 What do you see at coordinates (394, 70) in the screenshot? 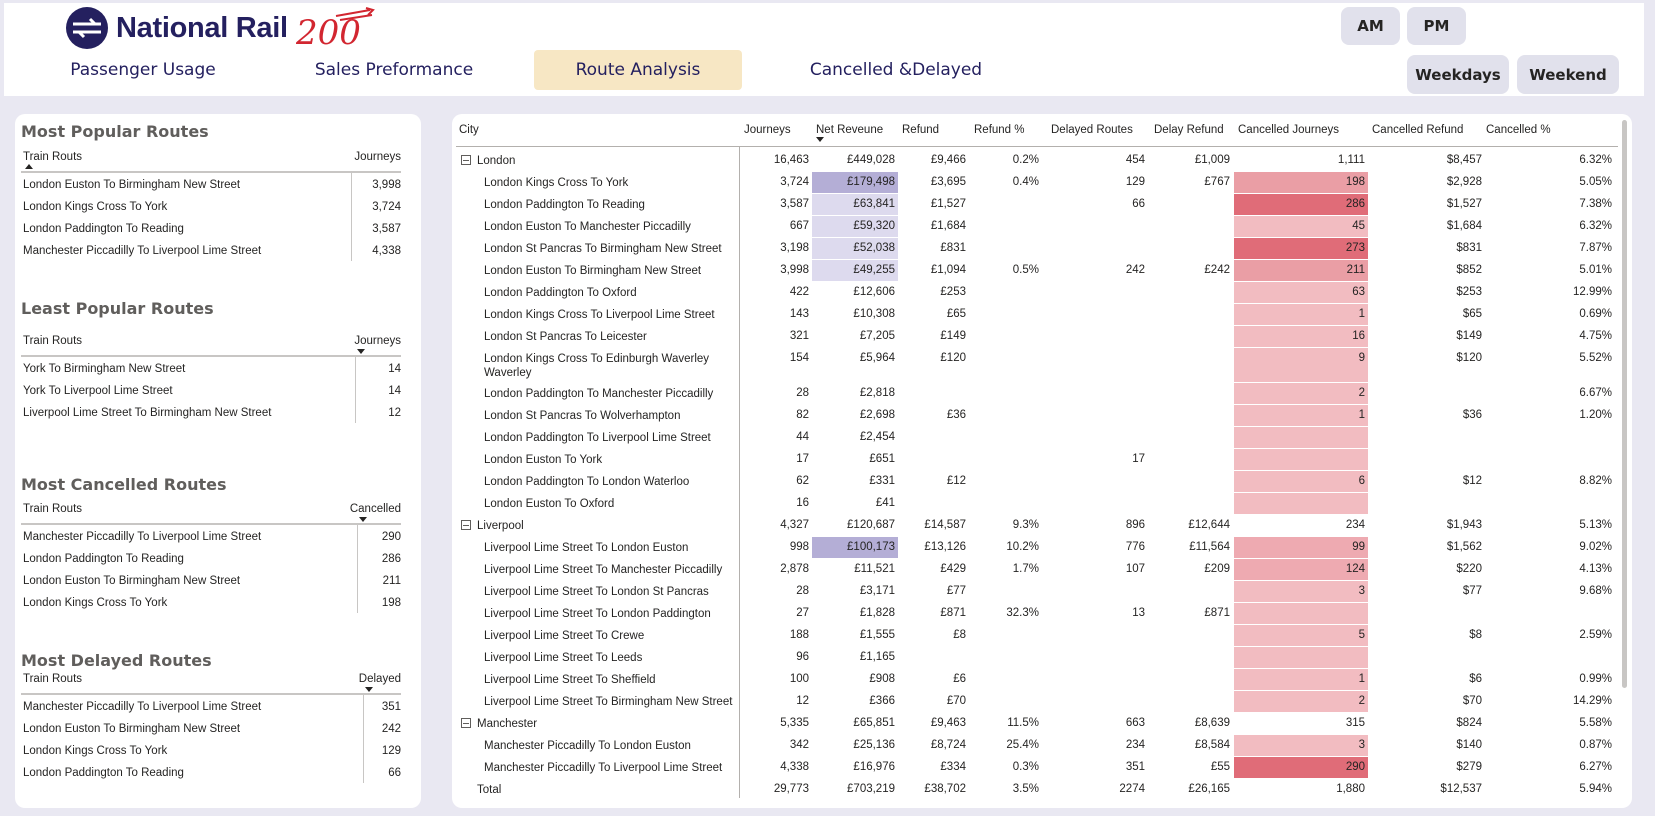
I see `tab-sales-performance: Sales Preformance` at bounding box center [394, 70].